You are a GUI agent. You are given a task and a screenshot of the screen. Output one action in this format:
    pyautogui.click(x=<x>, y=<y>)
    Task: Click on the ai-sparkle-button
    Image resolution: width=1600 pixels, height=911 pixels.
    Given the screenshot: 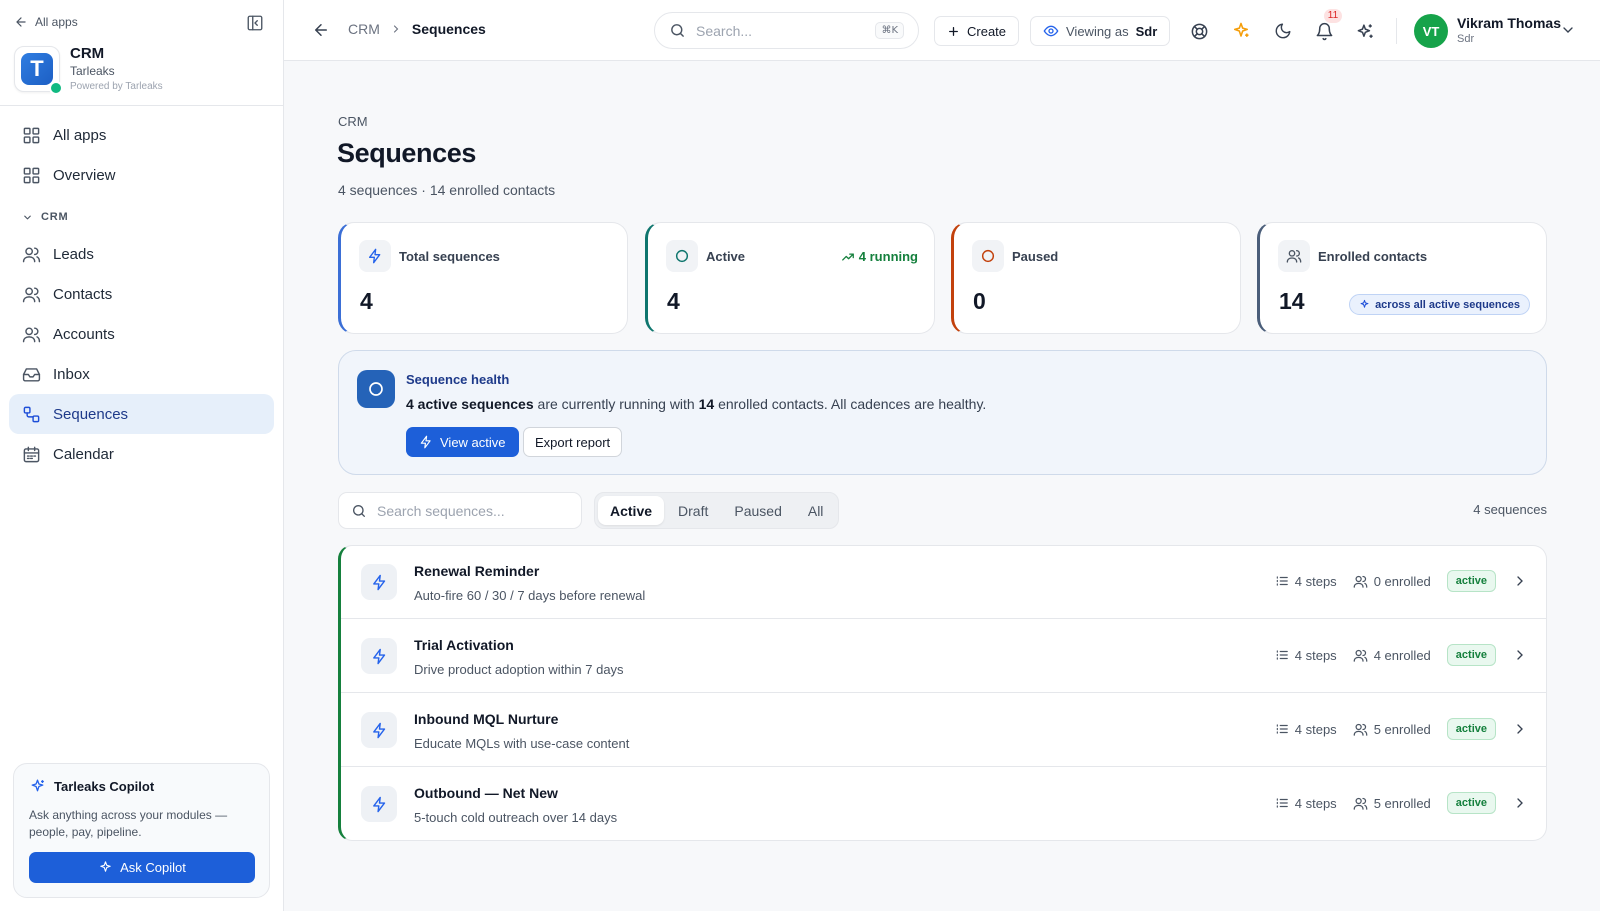 What is the action you would take?
    pyautogui.click(x=1241, y=31)
    